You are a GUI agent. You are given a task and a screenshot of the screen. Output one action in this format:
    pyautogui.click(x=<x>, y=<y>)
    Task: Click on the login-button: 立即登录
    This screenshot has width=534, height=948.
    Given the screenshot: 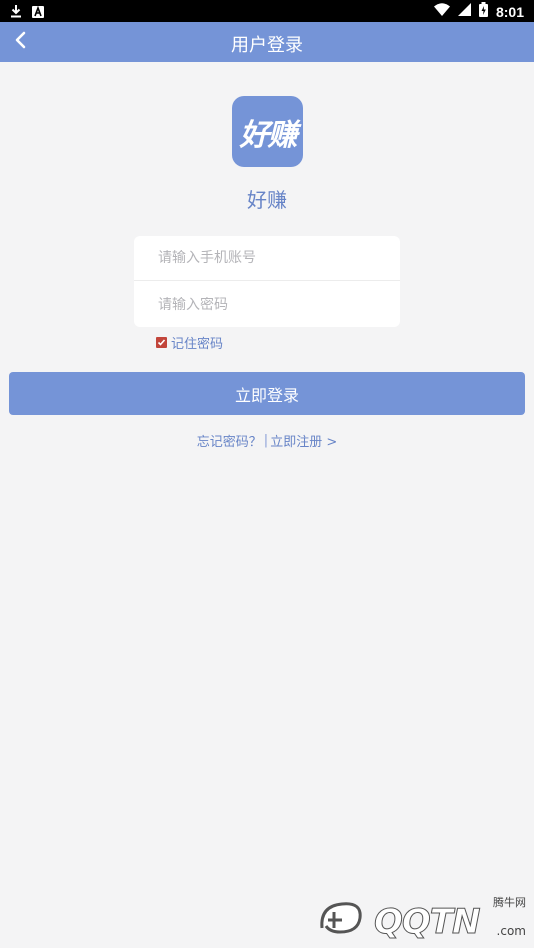 What is the action you would take?
    pyautogui.click(x=267, y=393)
    